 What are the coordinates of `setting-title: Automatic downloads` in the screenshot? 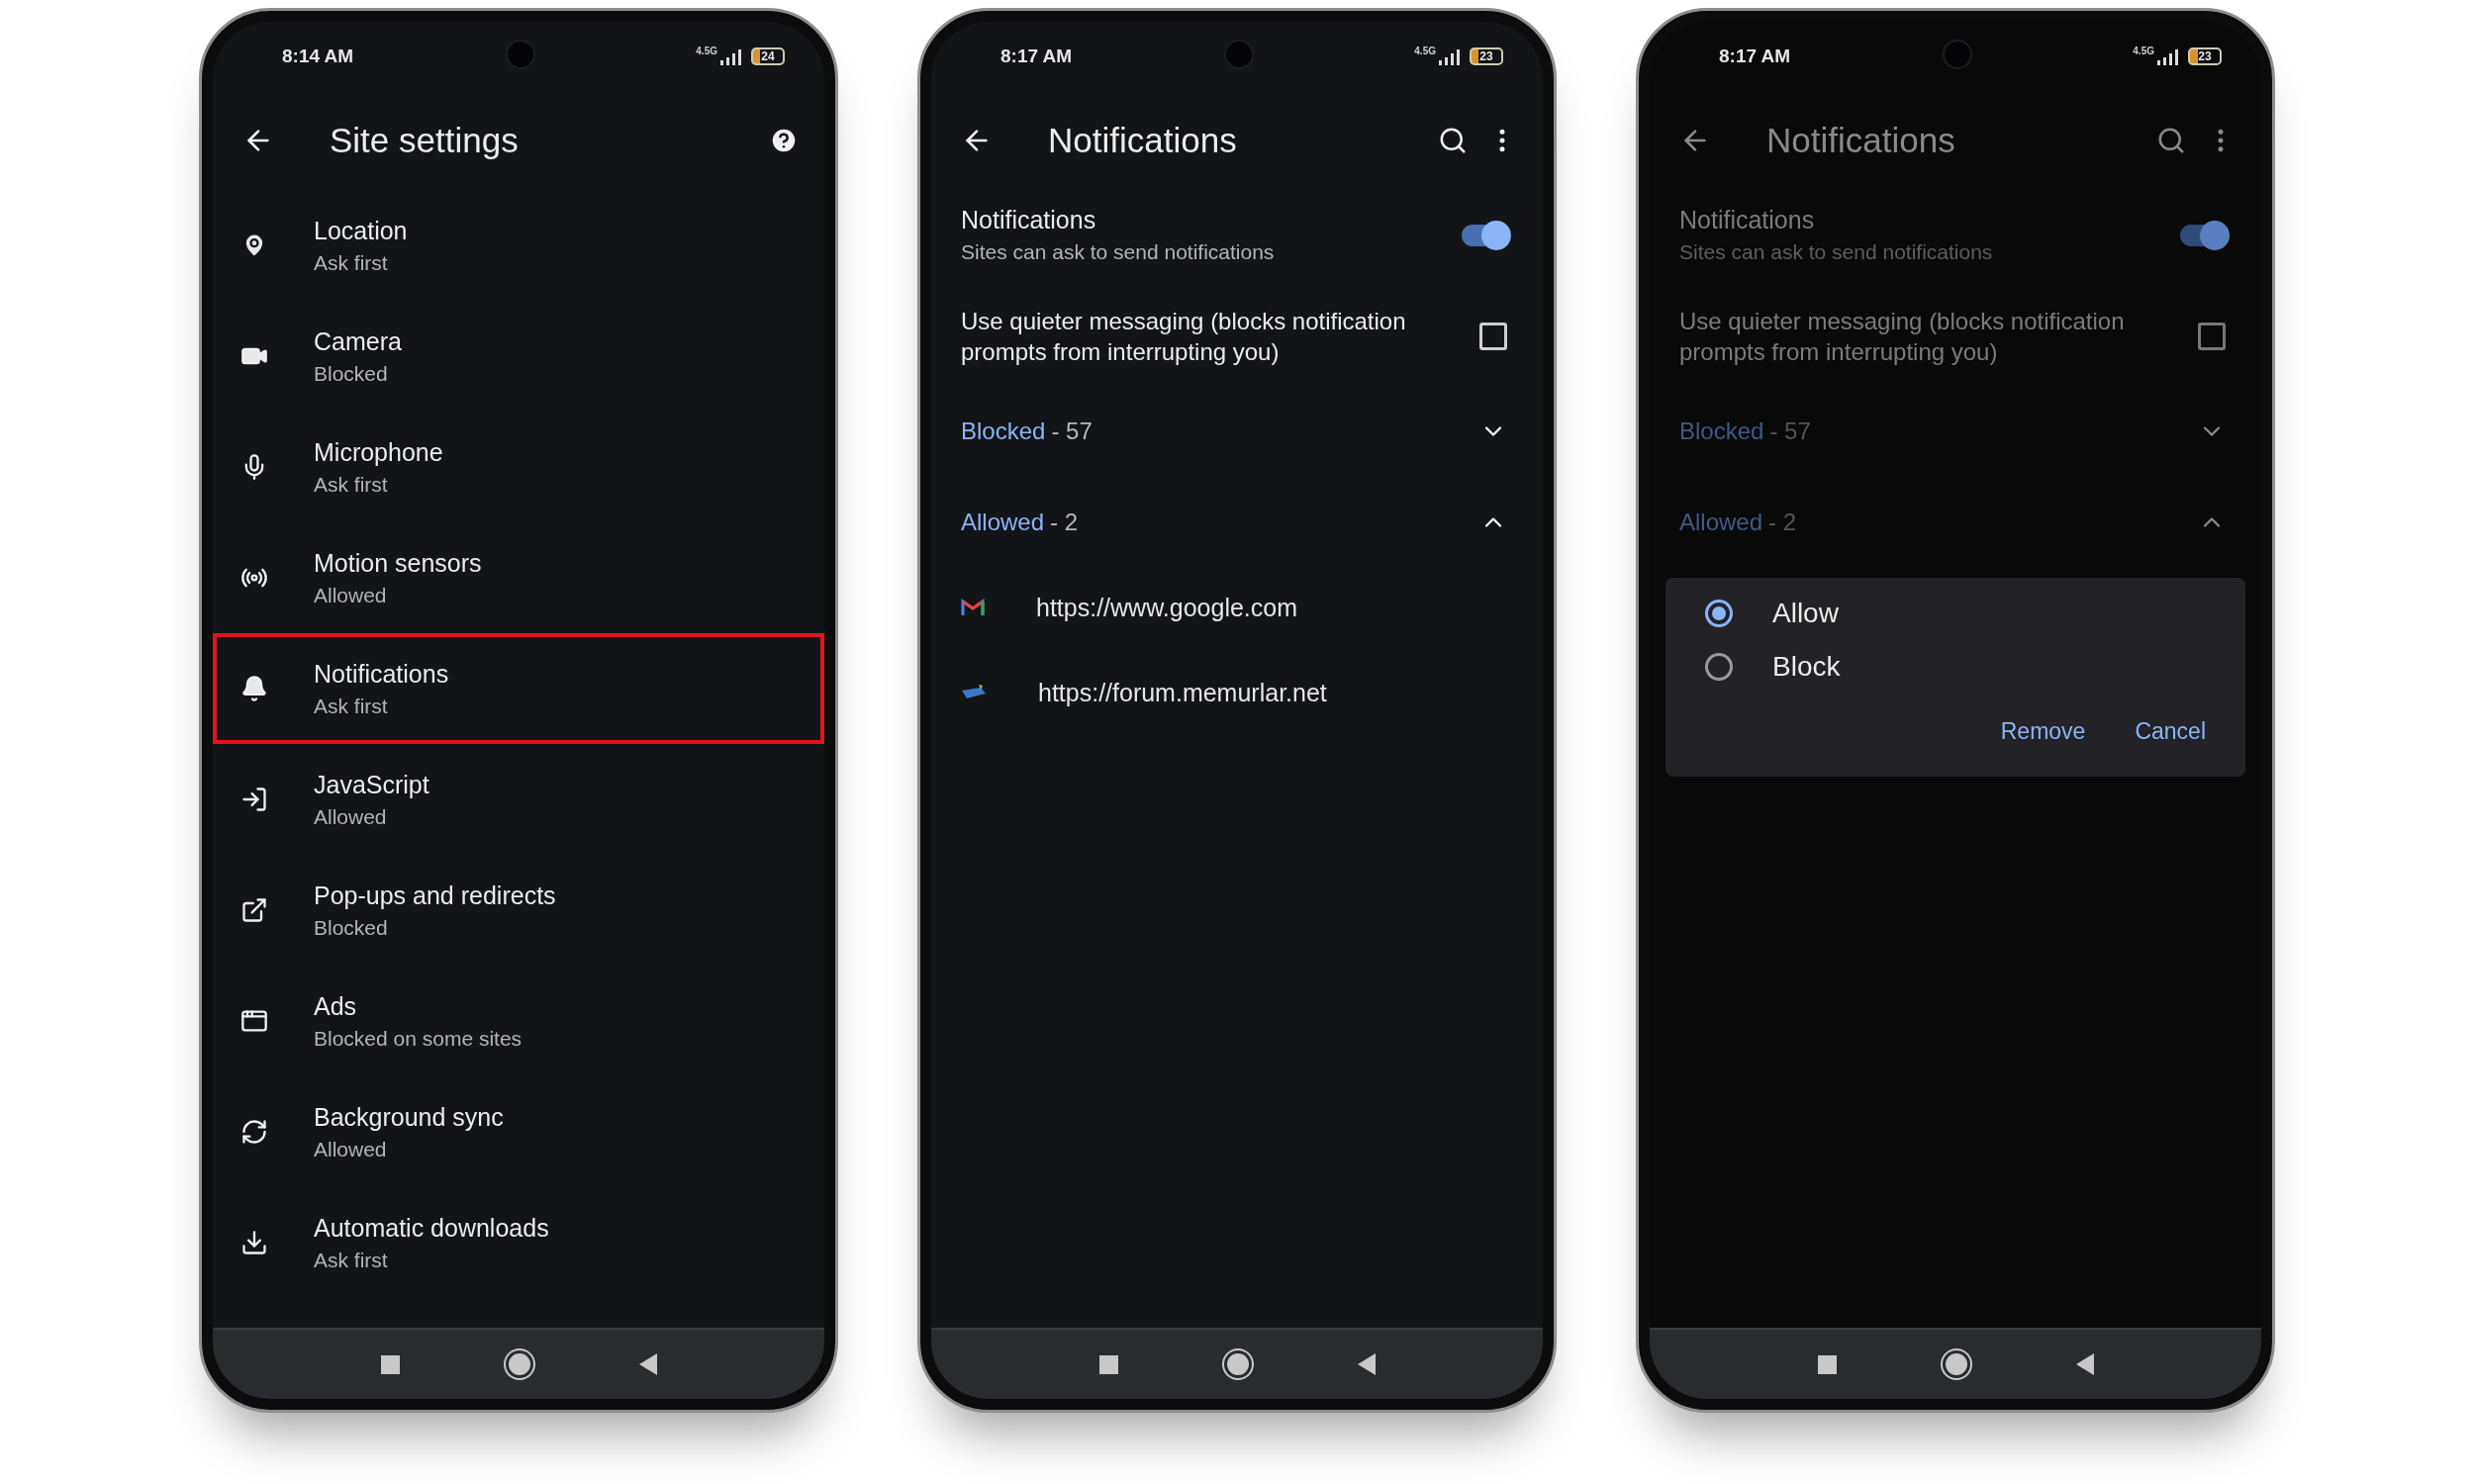 It's located at (432, 1228).